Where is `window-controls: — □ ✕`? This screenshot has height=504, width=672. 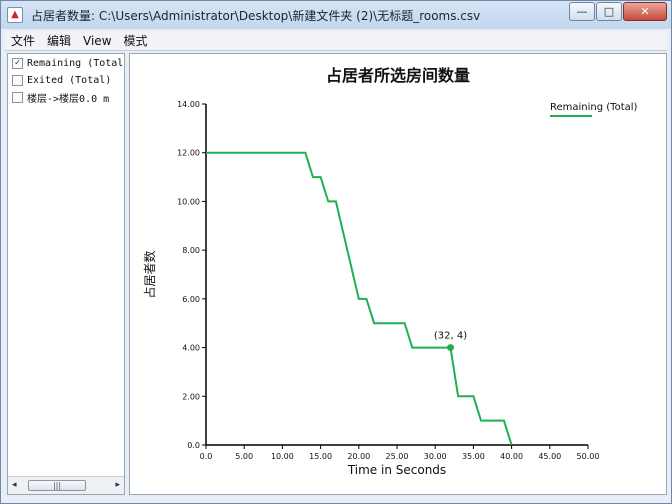
window-controls: — □ ✕ is located at coordinates (618, 11).